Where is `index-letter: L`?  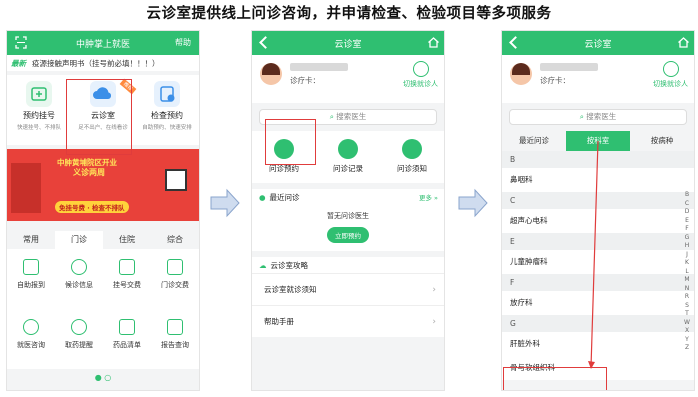
index-letter: L is located at coordinates (686, 272).